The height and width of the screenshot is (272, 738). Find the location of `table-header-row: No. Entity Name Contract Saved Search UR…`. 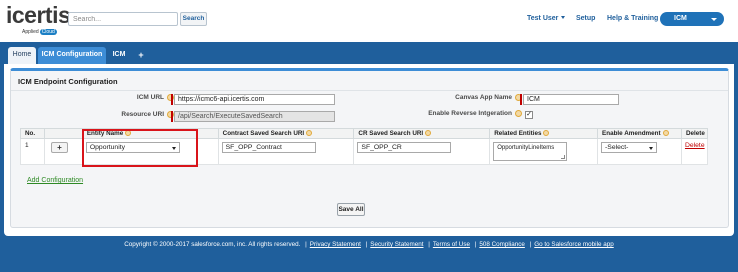

table-header-row: No. Entity Name Contract Saved Search UR… is located at coordinates (364, 133).